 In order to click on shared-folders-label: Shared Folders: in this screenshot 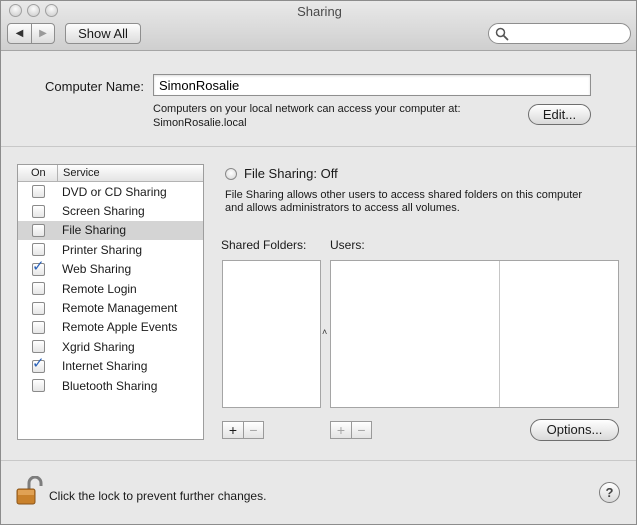, I will do `click(264, 245)`.